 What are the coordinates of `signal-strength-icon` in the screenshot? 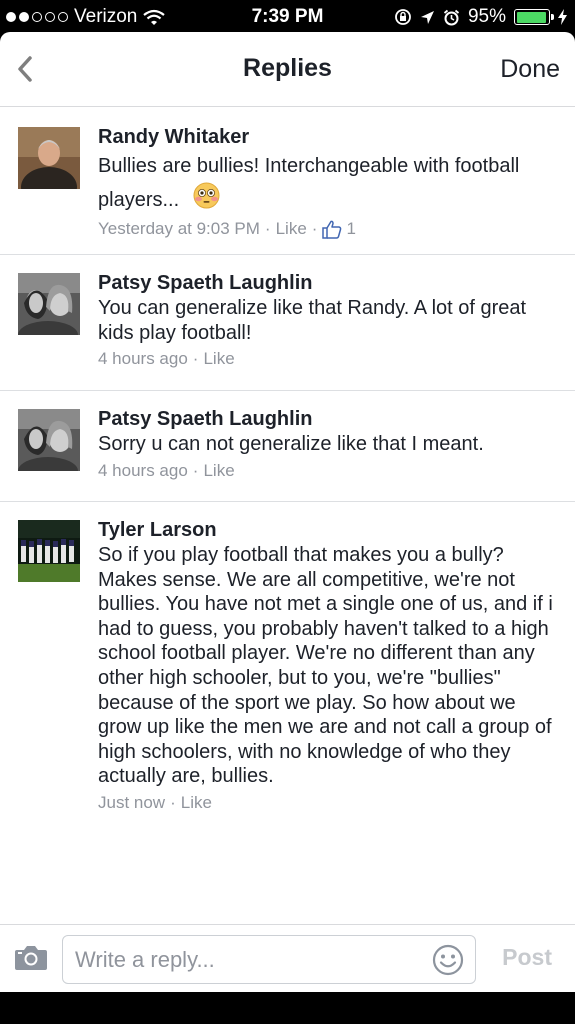 It's located at (37, 17).